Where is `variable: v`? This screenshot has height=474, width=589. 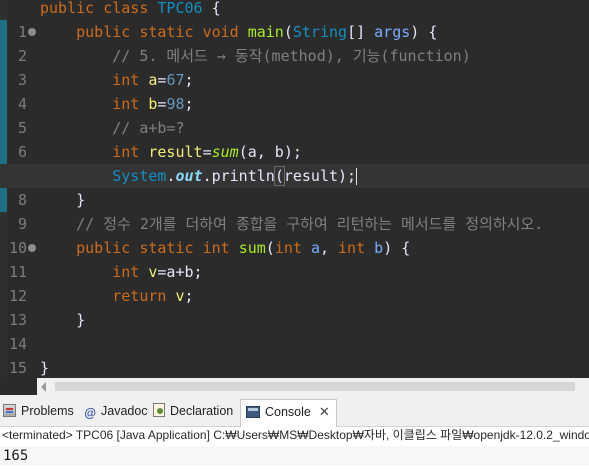
variable: v is located at coordinates (180, 296).